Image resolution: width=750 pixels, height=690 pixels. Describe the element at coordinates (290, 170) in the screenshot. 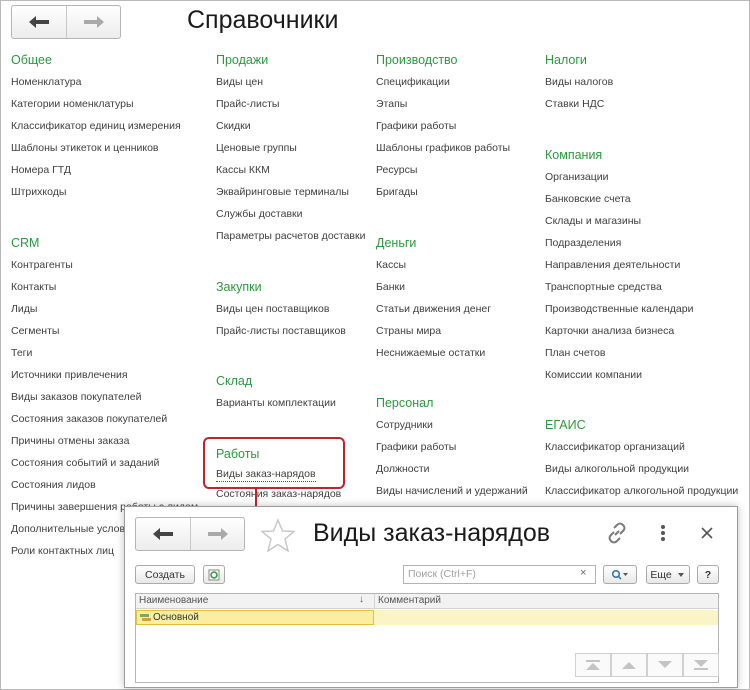

I see `link-cash-registers: Кассы ККМ` at that location.